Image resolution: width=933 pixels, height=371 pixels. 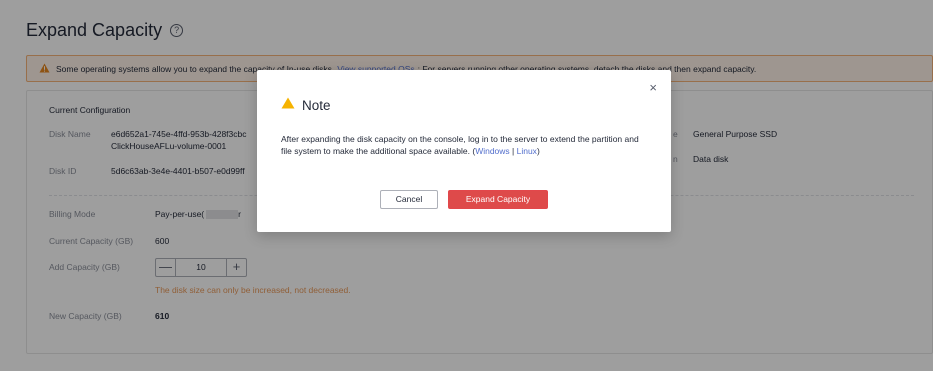 I want to click on cancel-button: Cancel, so click(x=409, y=199).